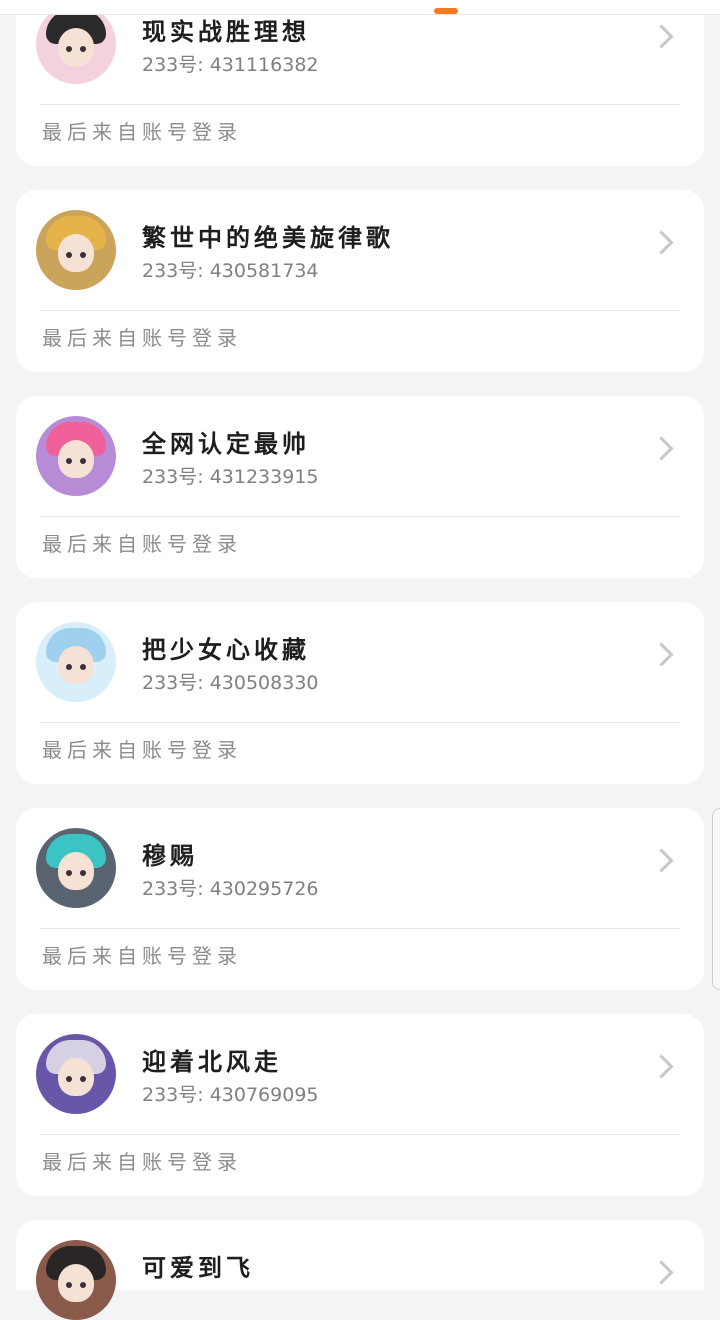 The height and width of the screenshot is (1320, 720). Describe the element at coordinates (226, 649) in the screenshot. I see `account-nickname: 把少女心收藏` at that location.